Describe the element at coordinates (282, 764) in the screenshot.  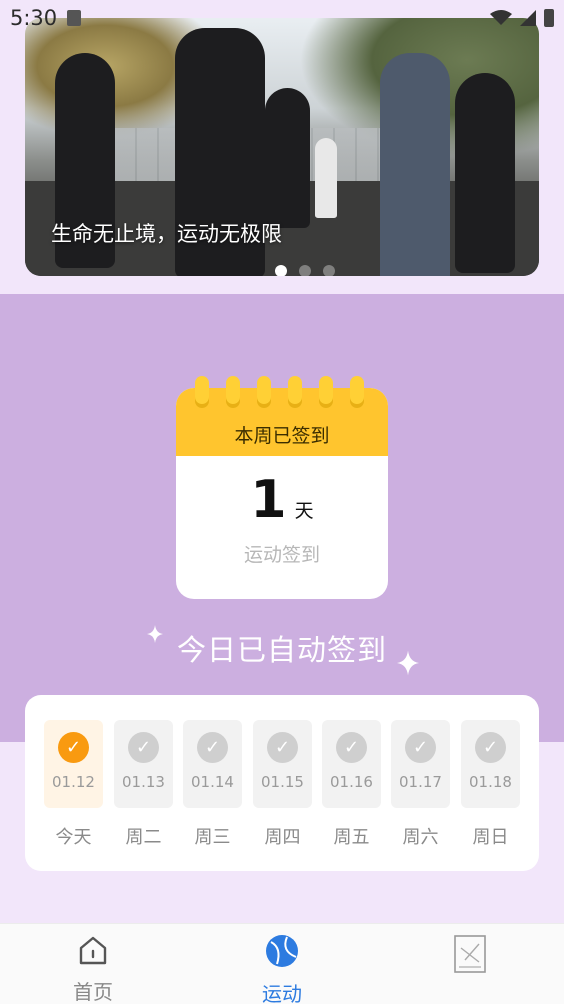
I see `day-cell: ✓ 01.15` at that location.